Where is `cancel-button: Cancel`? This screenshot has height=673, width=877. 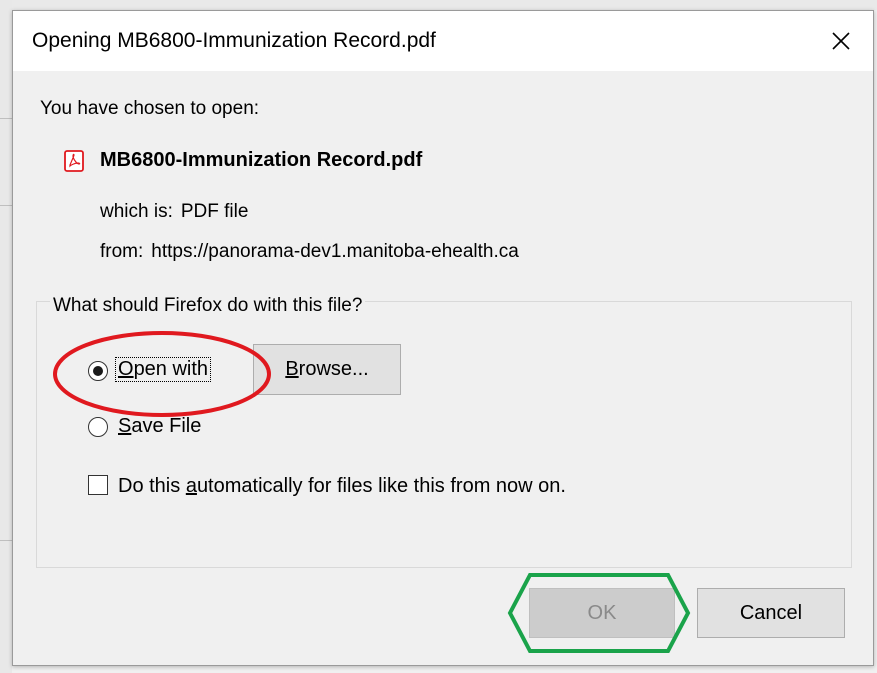
cancel-button: Cancel is located at coordinates (771, 613).